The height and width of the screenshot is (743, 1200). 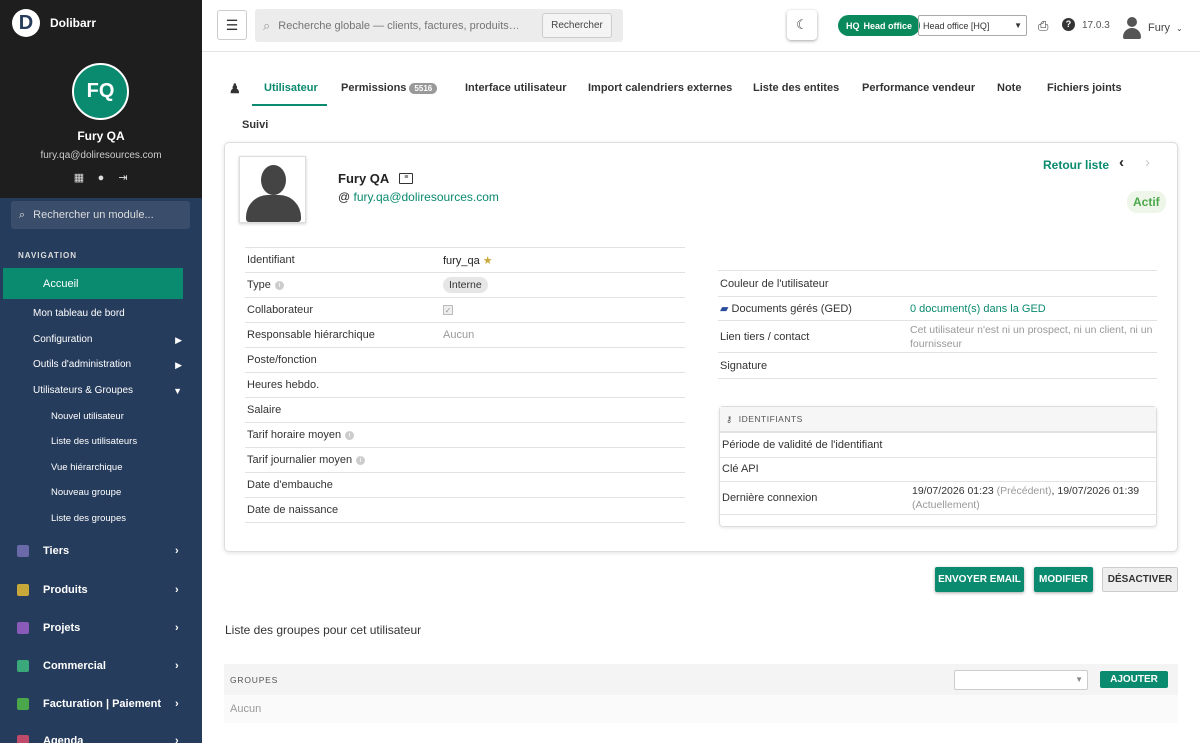 I want to click on field-label: Responsable hiérarchique, so click(x=343, y=335).